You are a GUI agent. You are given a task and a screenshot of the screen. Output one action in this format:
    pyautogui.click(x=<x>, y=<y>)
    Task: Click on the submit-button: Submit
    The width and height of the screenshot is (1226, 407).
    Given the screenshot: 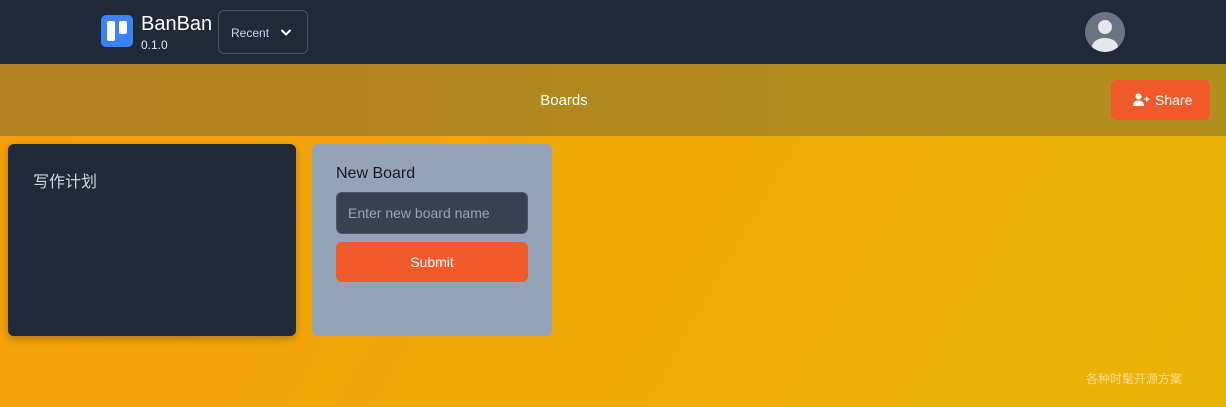 What is the action you would take?
    pyautogui.click(x=432, y=262)
    